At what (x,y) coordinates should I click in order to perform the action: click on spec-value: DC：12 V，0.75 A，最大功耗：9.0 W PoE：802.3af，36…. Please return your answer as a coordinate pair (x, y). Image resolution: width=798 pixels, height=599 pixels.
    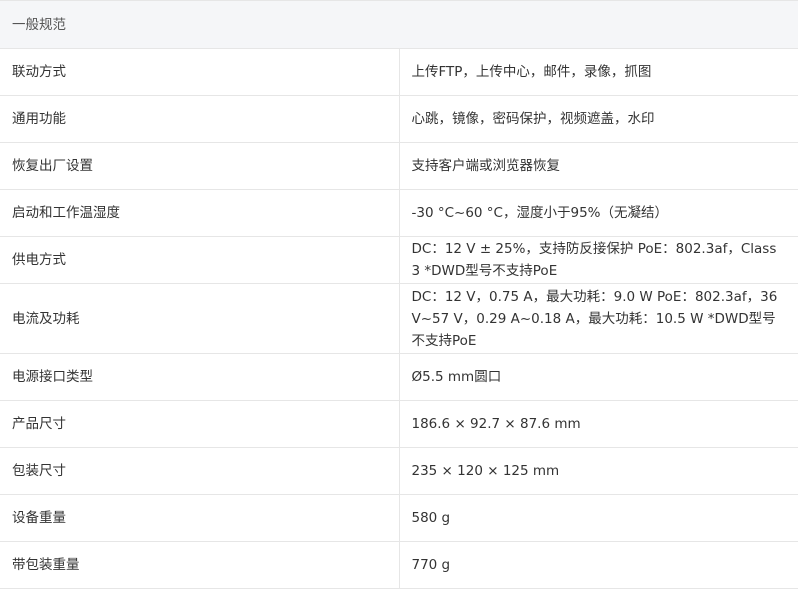
    Looking at the image, I should click on (598, 318).